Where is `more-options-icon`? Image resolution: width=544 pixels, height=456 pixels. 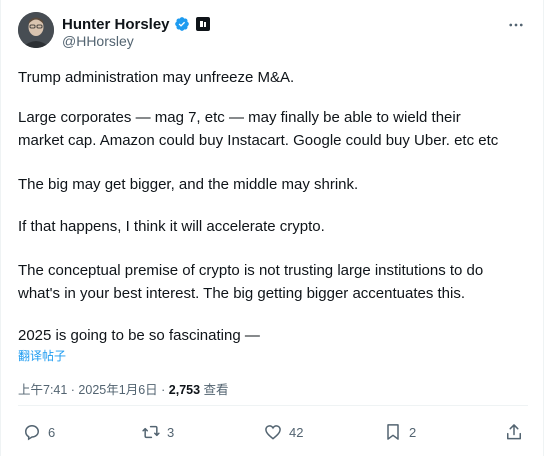
more-options-icon is located at coordinates (516, 25).